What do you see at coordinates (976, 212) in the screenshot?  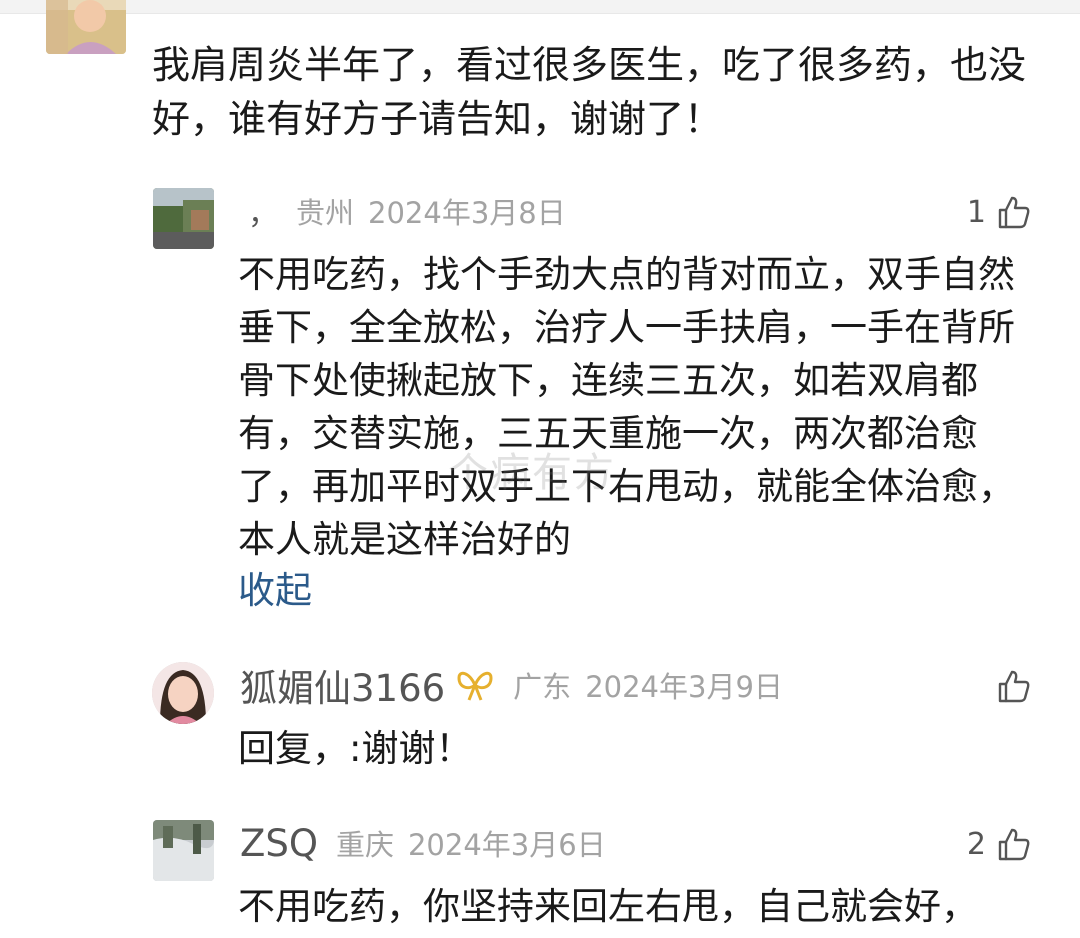 I see `like-count: 1` at bounding box center [976, 212].